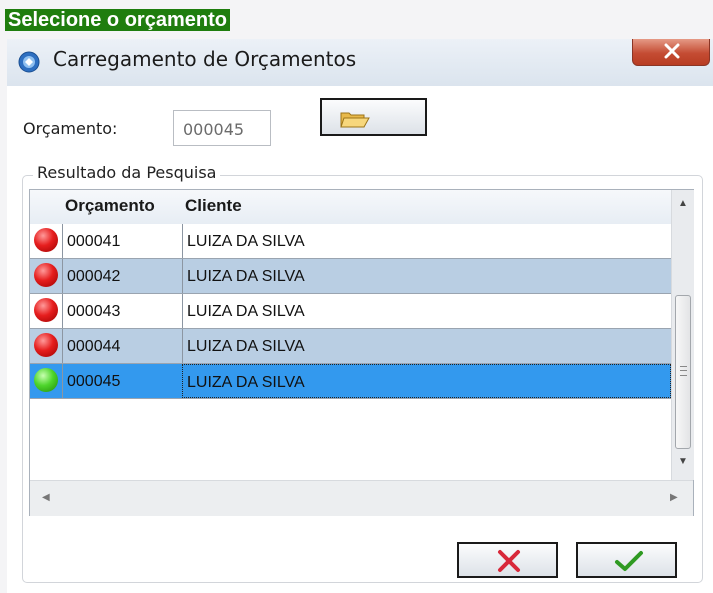 This screenshot has height=593, width=713. I want to click on cancel-button, so click(507, 560).